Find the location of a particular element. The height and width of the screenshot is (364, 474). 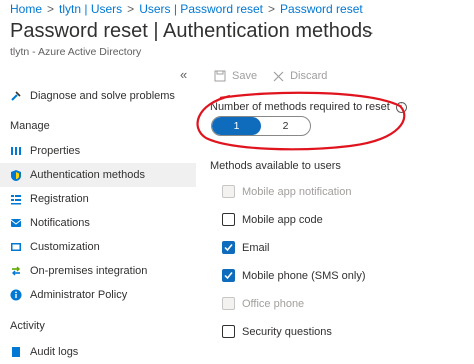

method-security-questions: Security questions is located at coordinates (277, 331).